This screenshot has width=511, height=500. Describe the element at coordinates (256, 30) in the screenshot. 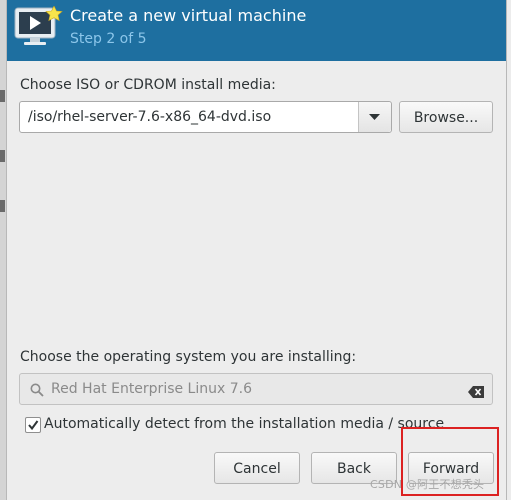

I see `dialog-header: Create a new virtual machine Step 2 of 5` at that location.